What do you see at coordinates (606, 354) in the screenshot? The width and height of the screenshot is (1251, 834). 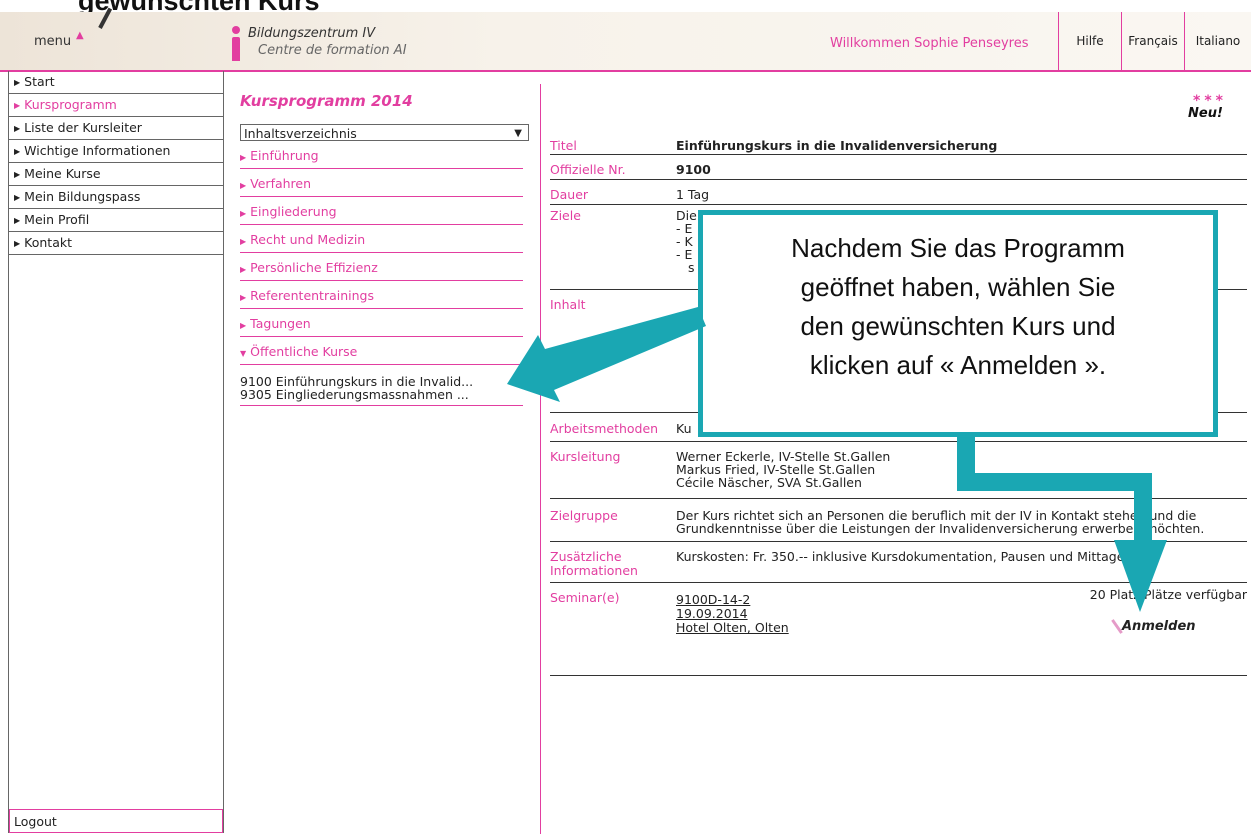 I see `left-arrow-icon` at bounding box center [606, 354].